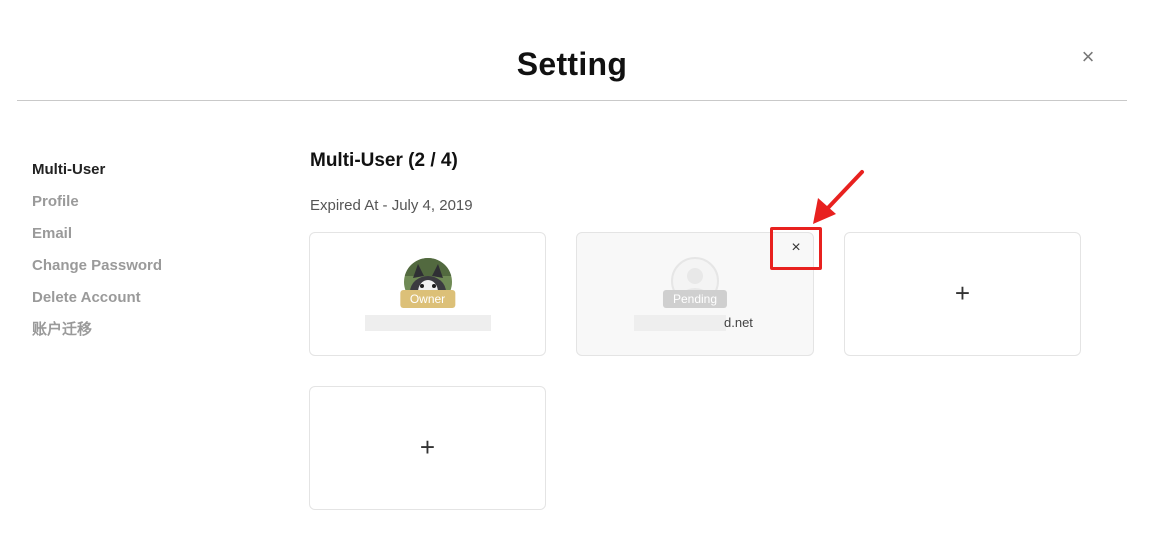 The height and width of the screenshot is (540, 1172). Describe the element at coordinates (695, 299) in the screenshot. I see `pending-badge: Pending` at that location.